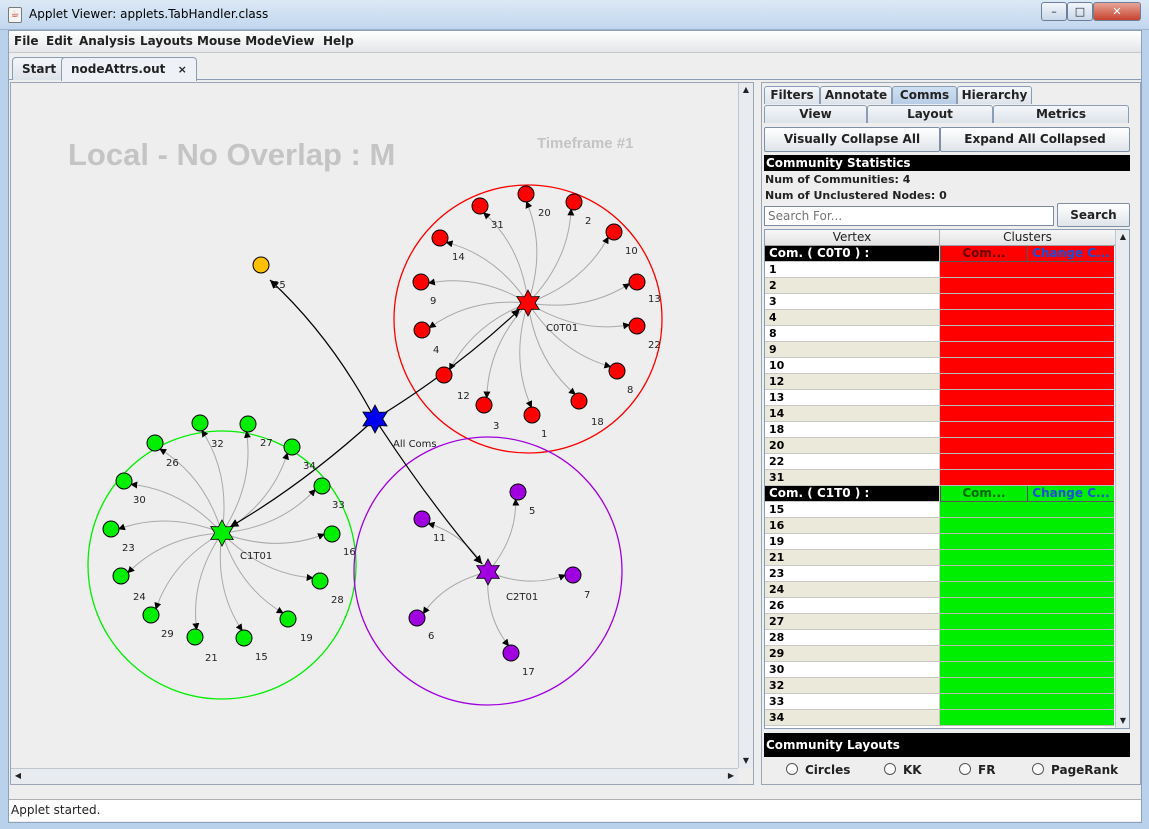  I want to click on maximize-button: □, so click(1080, 11).